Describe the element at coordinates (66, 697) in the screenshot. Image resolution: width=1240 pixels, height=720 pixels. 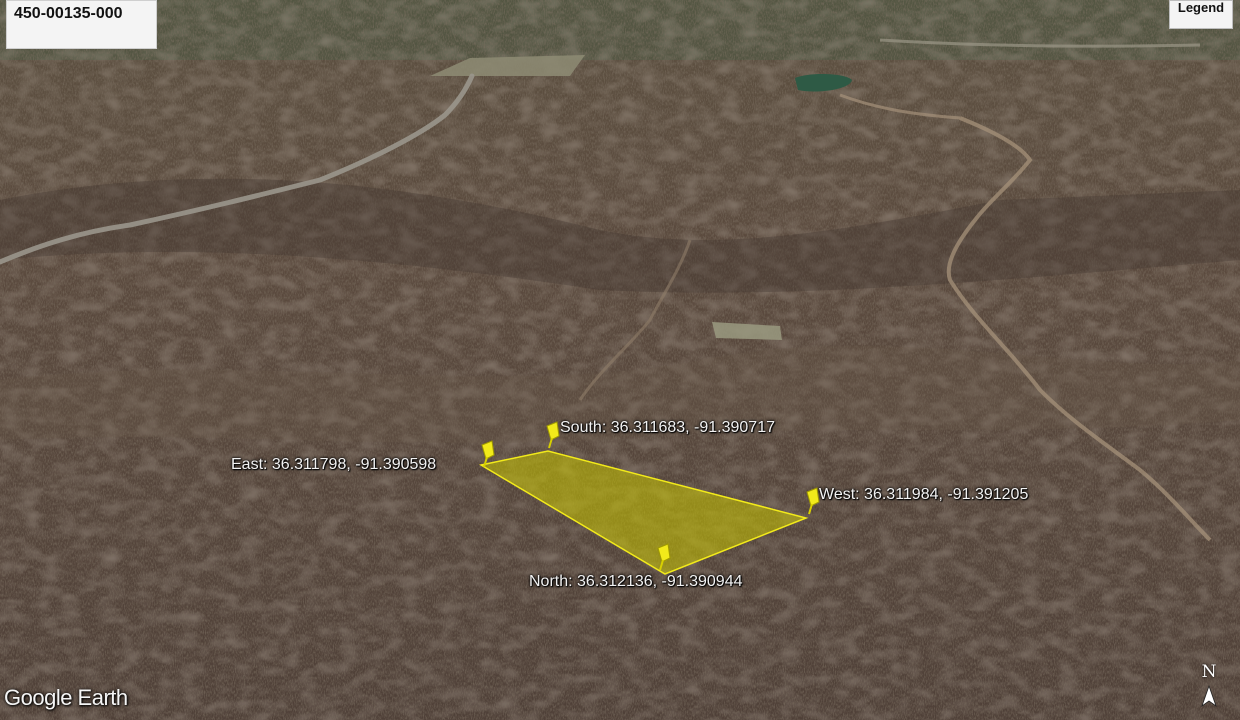
I see `google-earth-logo: Google Earth` at that location.